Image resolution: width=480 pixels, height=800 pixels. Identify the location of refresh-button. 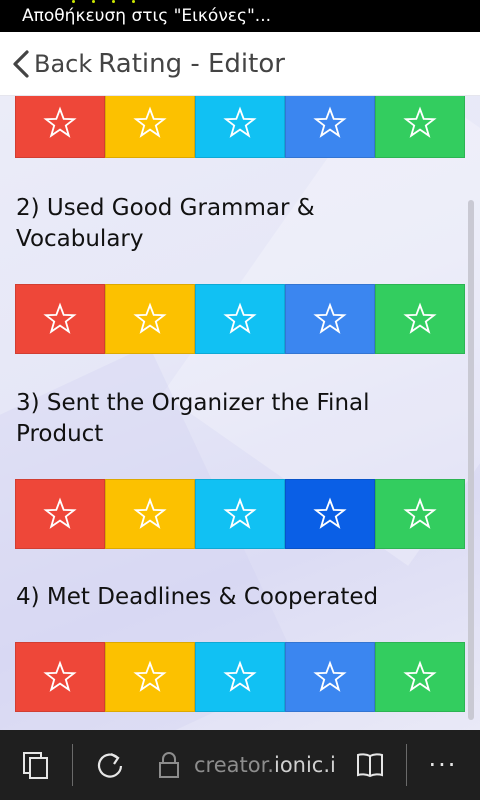
(110, 765).